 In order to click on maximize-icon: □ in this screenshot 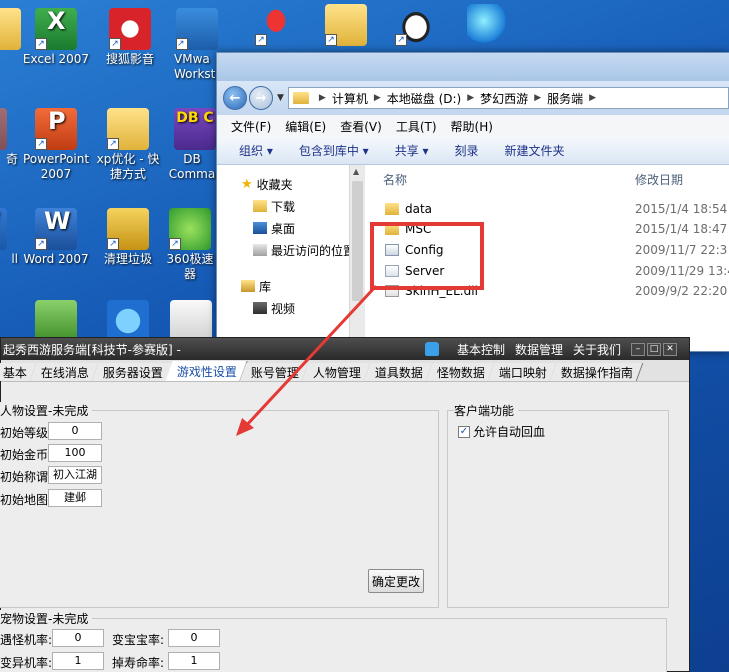, I will do `click(654, 349)`.